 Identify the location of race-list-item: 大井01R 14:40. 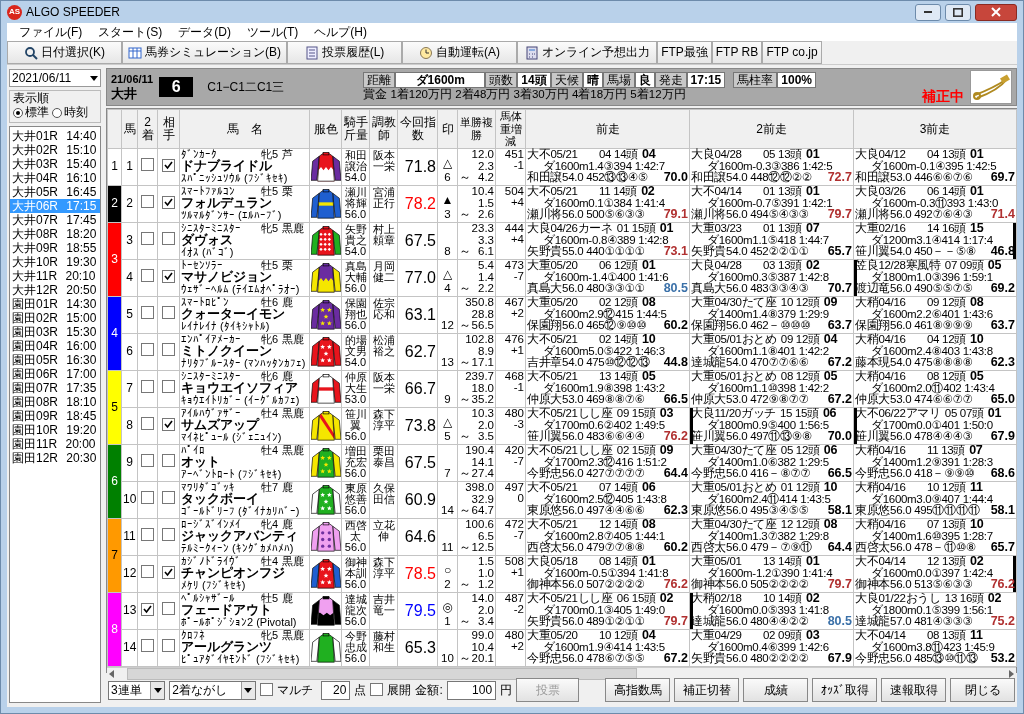
(55, 135).